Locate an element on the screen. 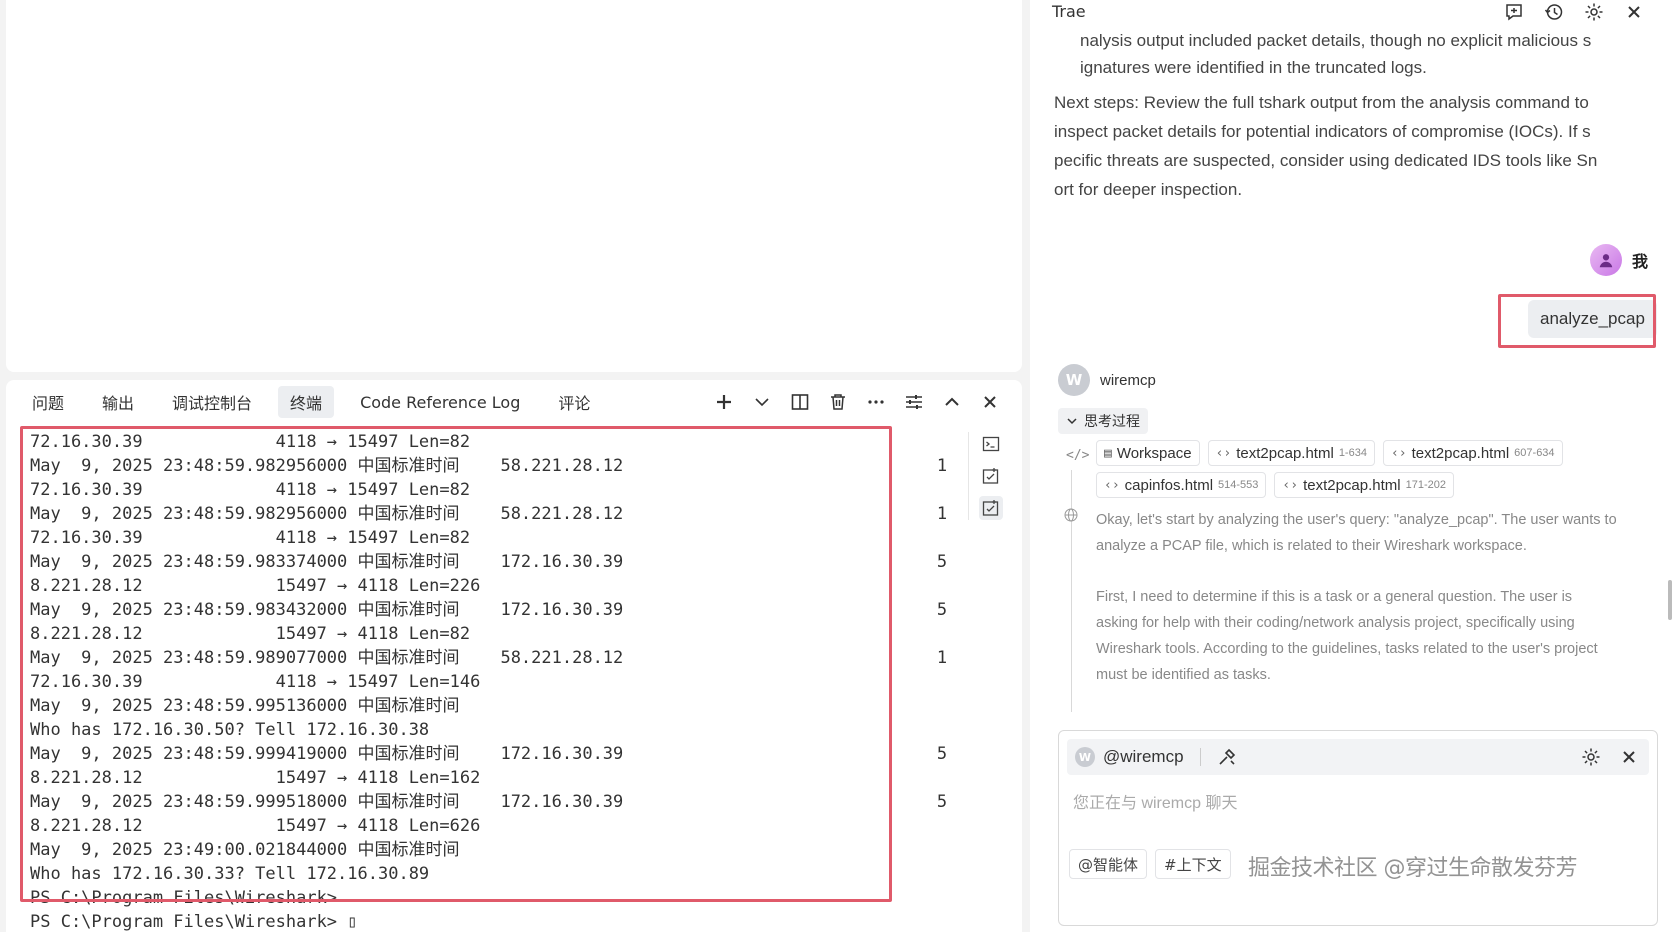 The width and height of the screenshot is (1674, 932). user-header: 我 is located at coordinates (1619, 260).